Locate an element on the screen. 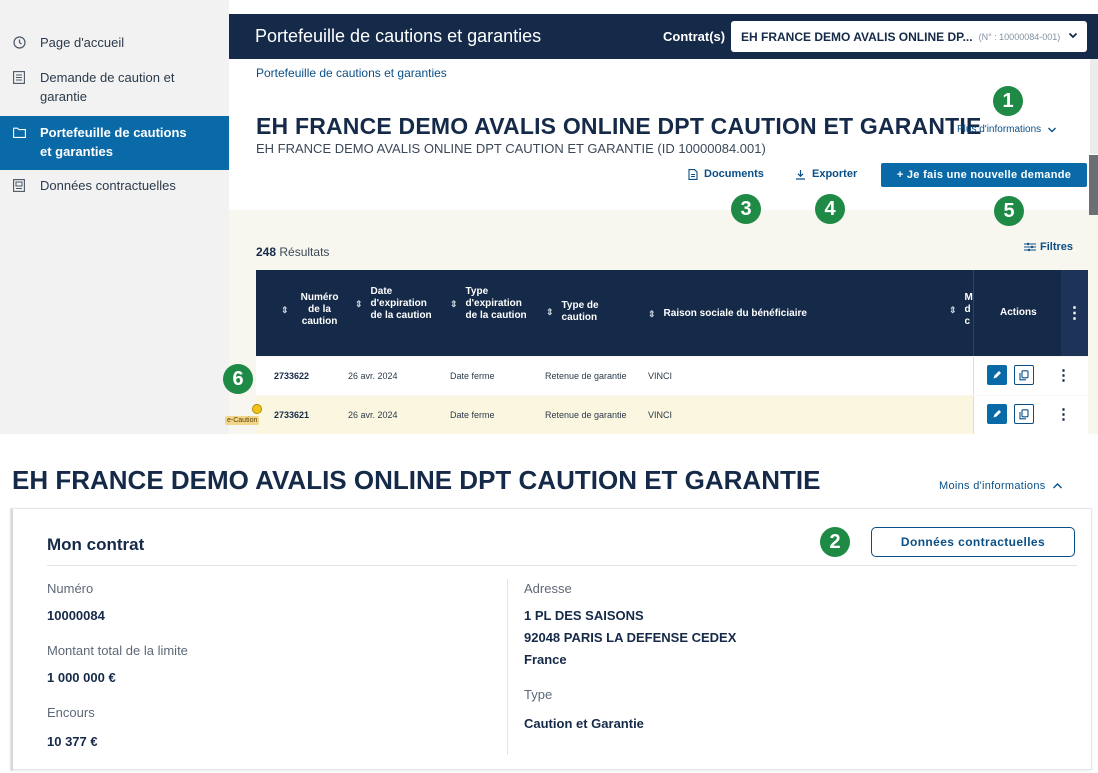  exporter-link: Exporter is located at coordinates (826, 174).